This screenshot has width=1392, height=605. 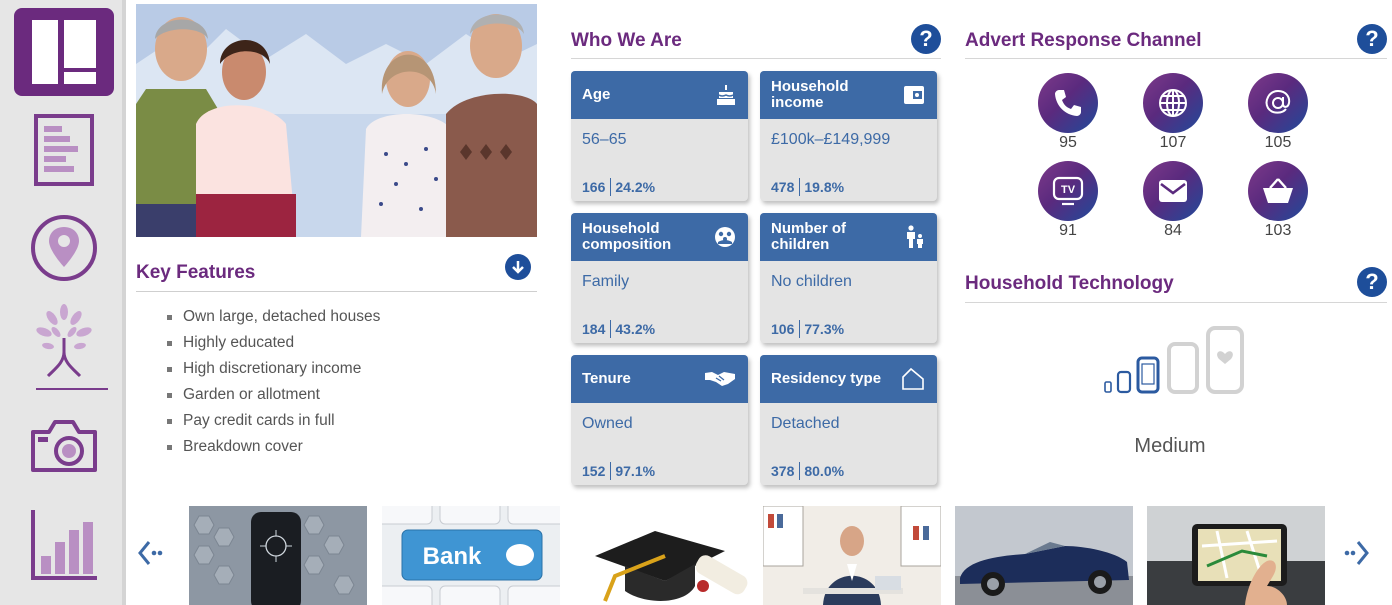 I want to click on list-item: Own large, detached houses, so click(x=271, y=319).